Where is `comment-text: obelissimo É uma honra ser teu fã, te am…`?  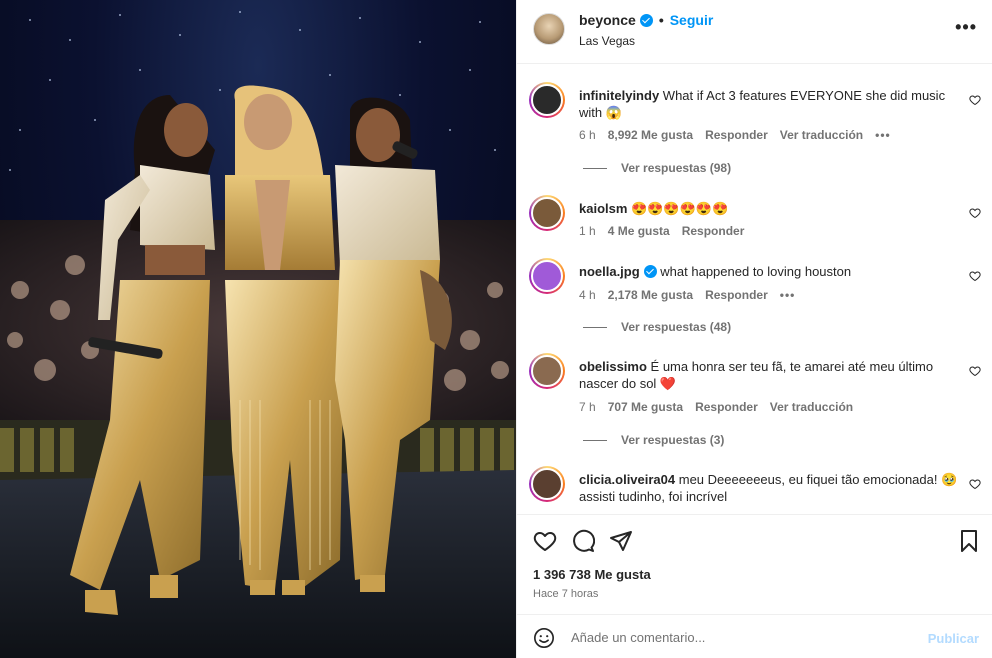 comment-text: obelissimo É uma honra ser teu fã, te am… is located at coordinates (769, 375).